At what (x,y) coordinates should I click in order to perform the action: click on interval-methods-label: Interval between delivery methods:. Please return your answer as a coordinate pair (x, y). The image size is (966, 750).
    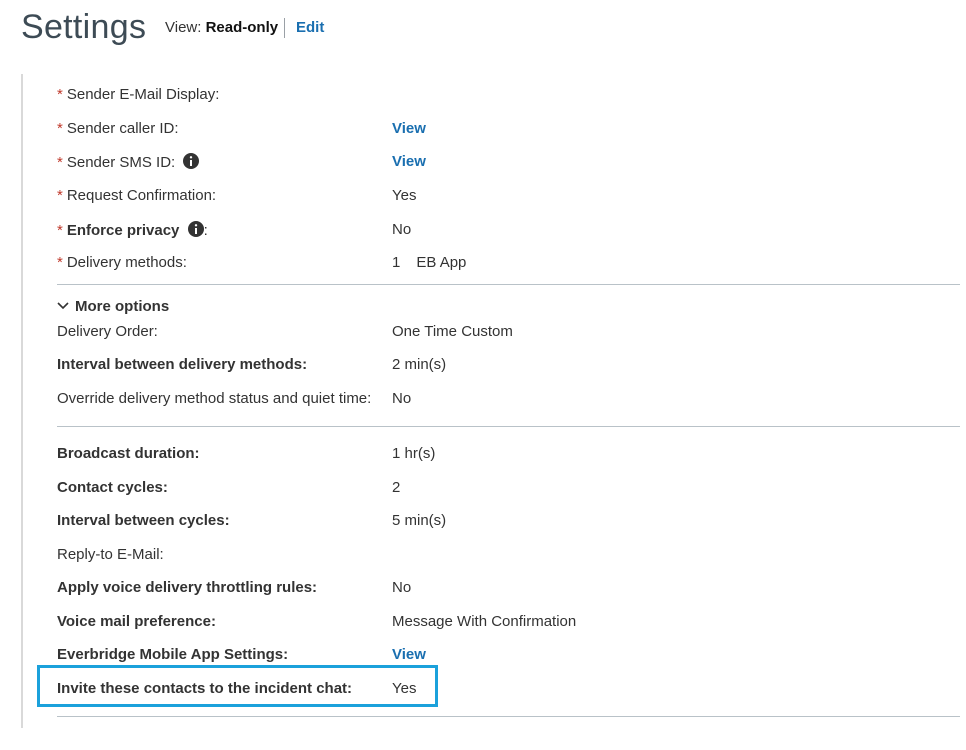
    Looking at the image, I should click on (182, 364).